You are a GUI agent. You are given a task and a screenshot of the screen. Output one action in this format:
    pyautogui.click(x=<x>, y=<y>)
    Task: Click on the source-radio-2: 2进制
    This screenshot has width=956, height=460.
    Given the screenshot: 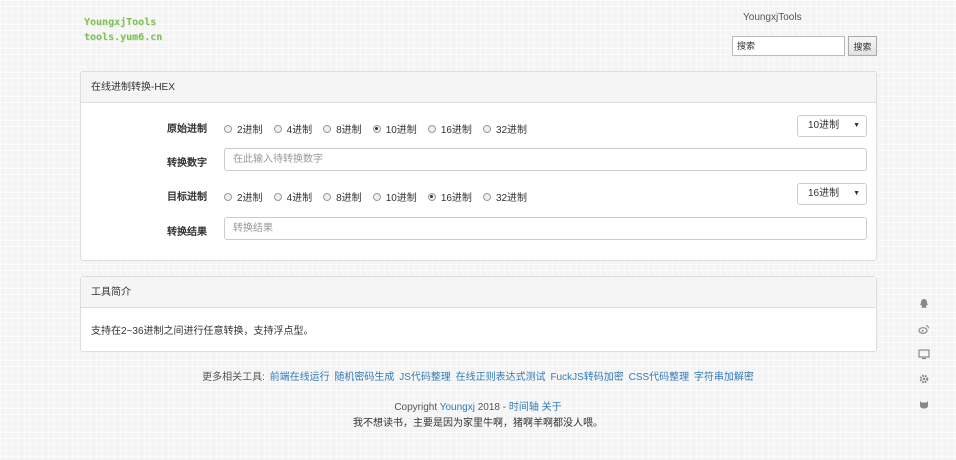 What is the action you would take?
    pyautogui.click(x=243, y=128)
    